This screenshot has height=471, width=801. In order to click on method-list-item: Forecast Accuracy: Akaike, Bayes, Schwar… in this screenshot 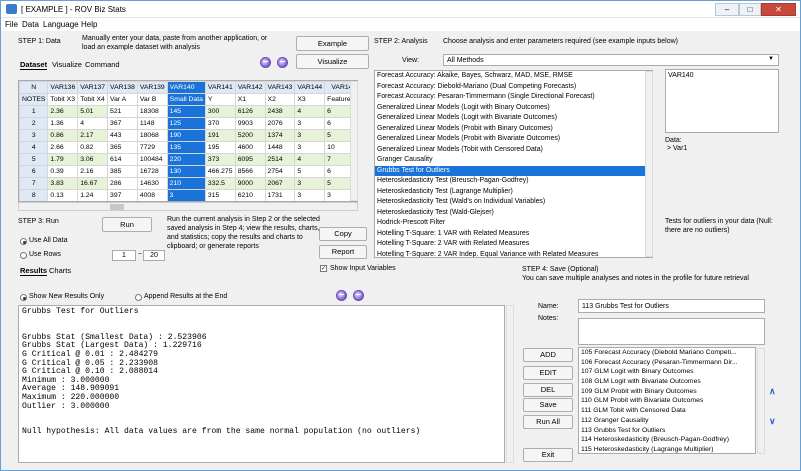, I will do `click(513, 76)`.